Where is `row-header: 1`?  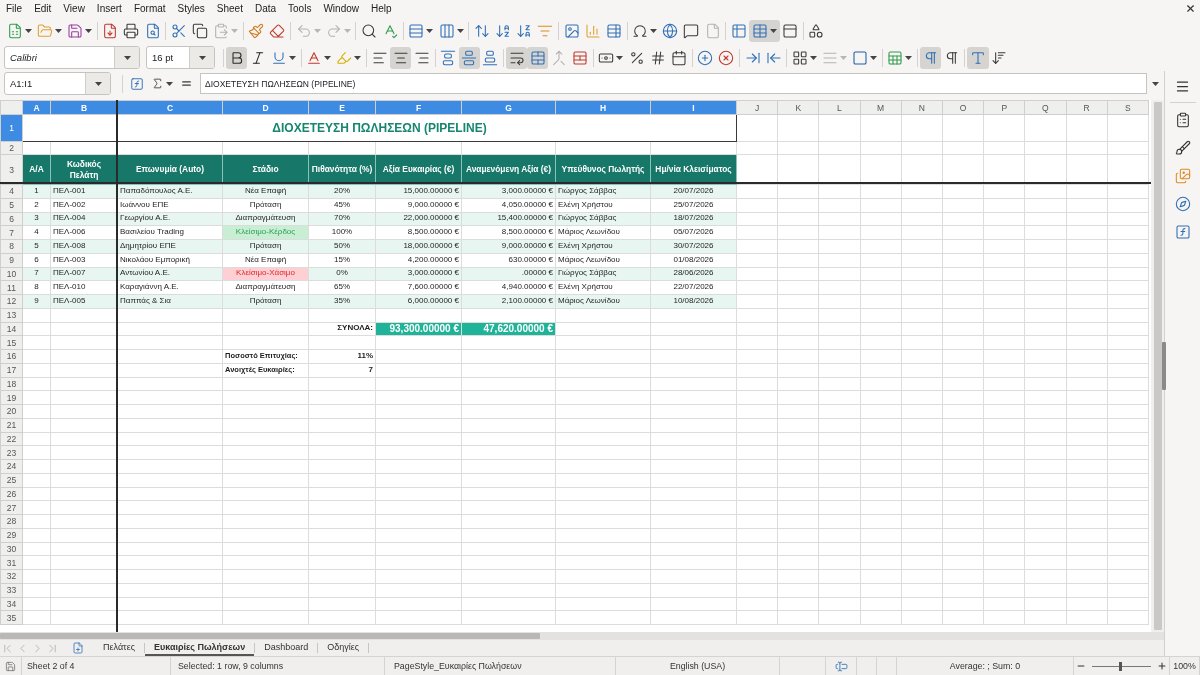
row-header: 1 is located at coordinates (11, 128).